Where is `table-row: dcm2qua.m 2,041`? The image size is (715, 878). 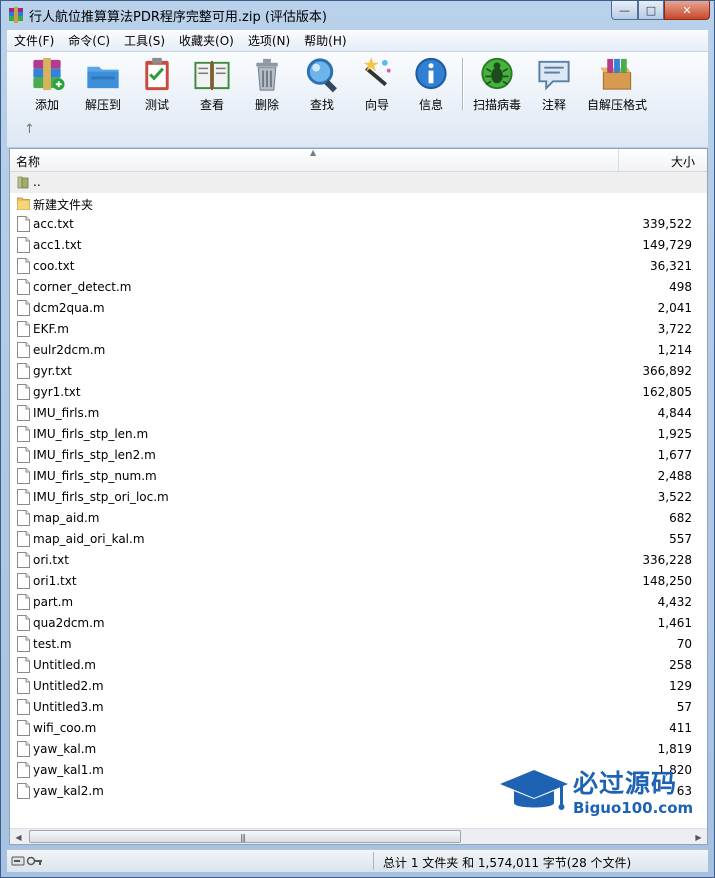 table-row: dcm2qua.m 2,041 is located at coordinates (358, 308).